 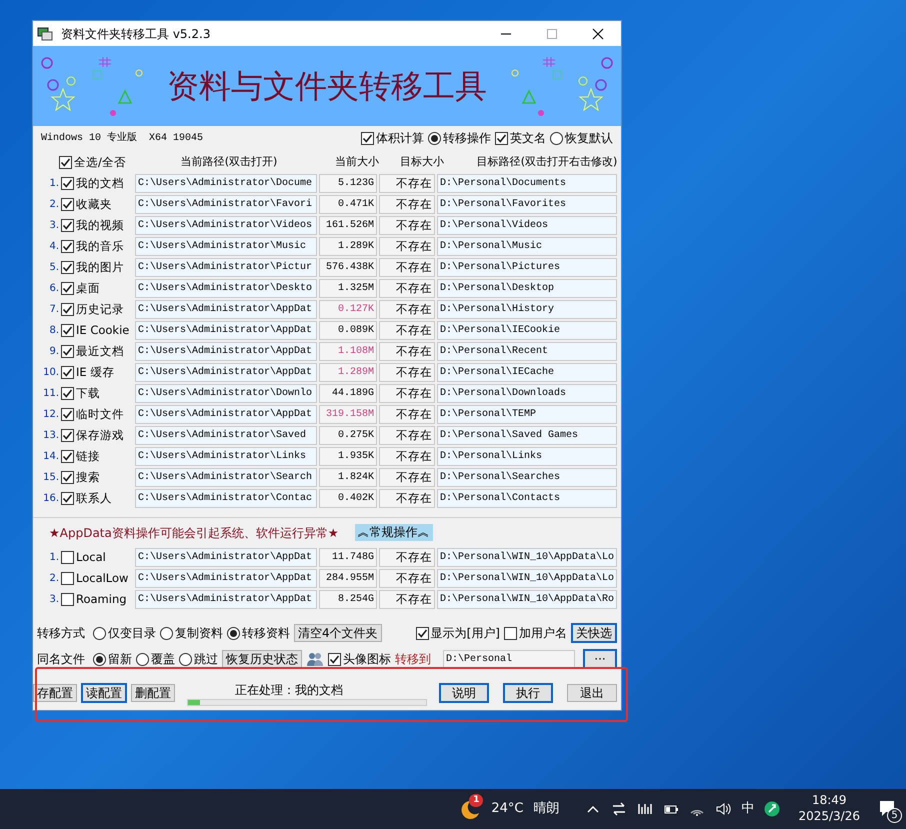 I want to click on target-path-field: D:\Personal\Music, so click(x=527, y=246).